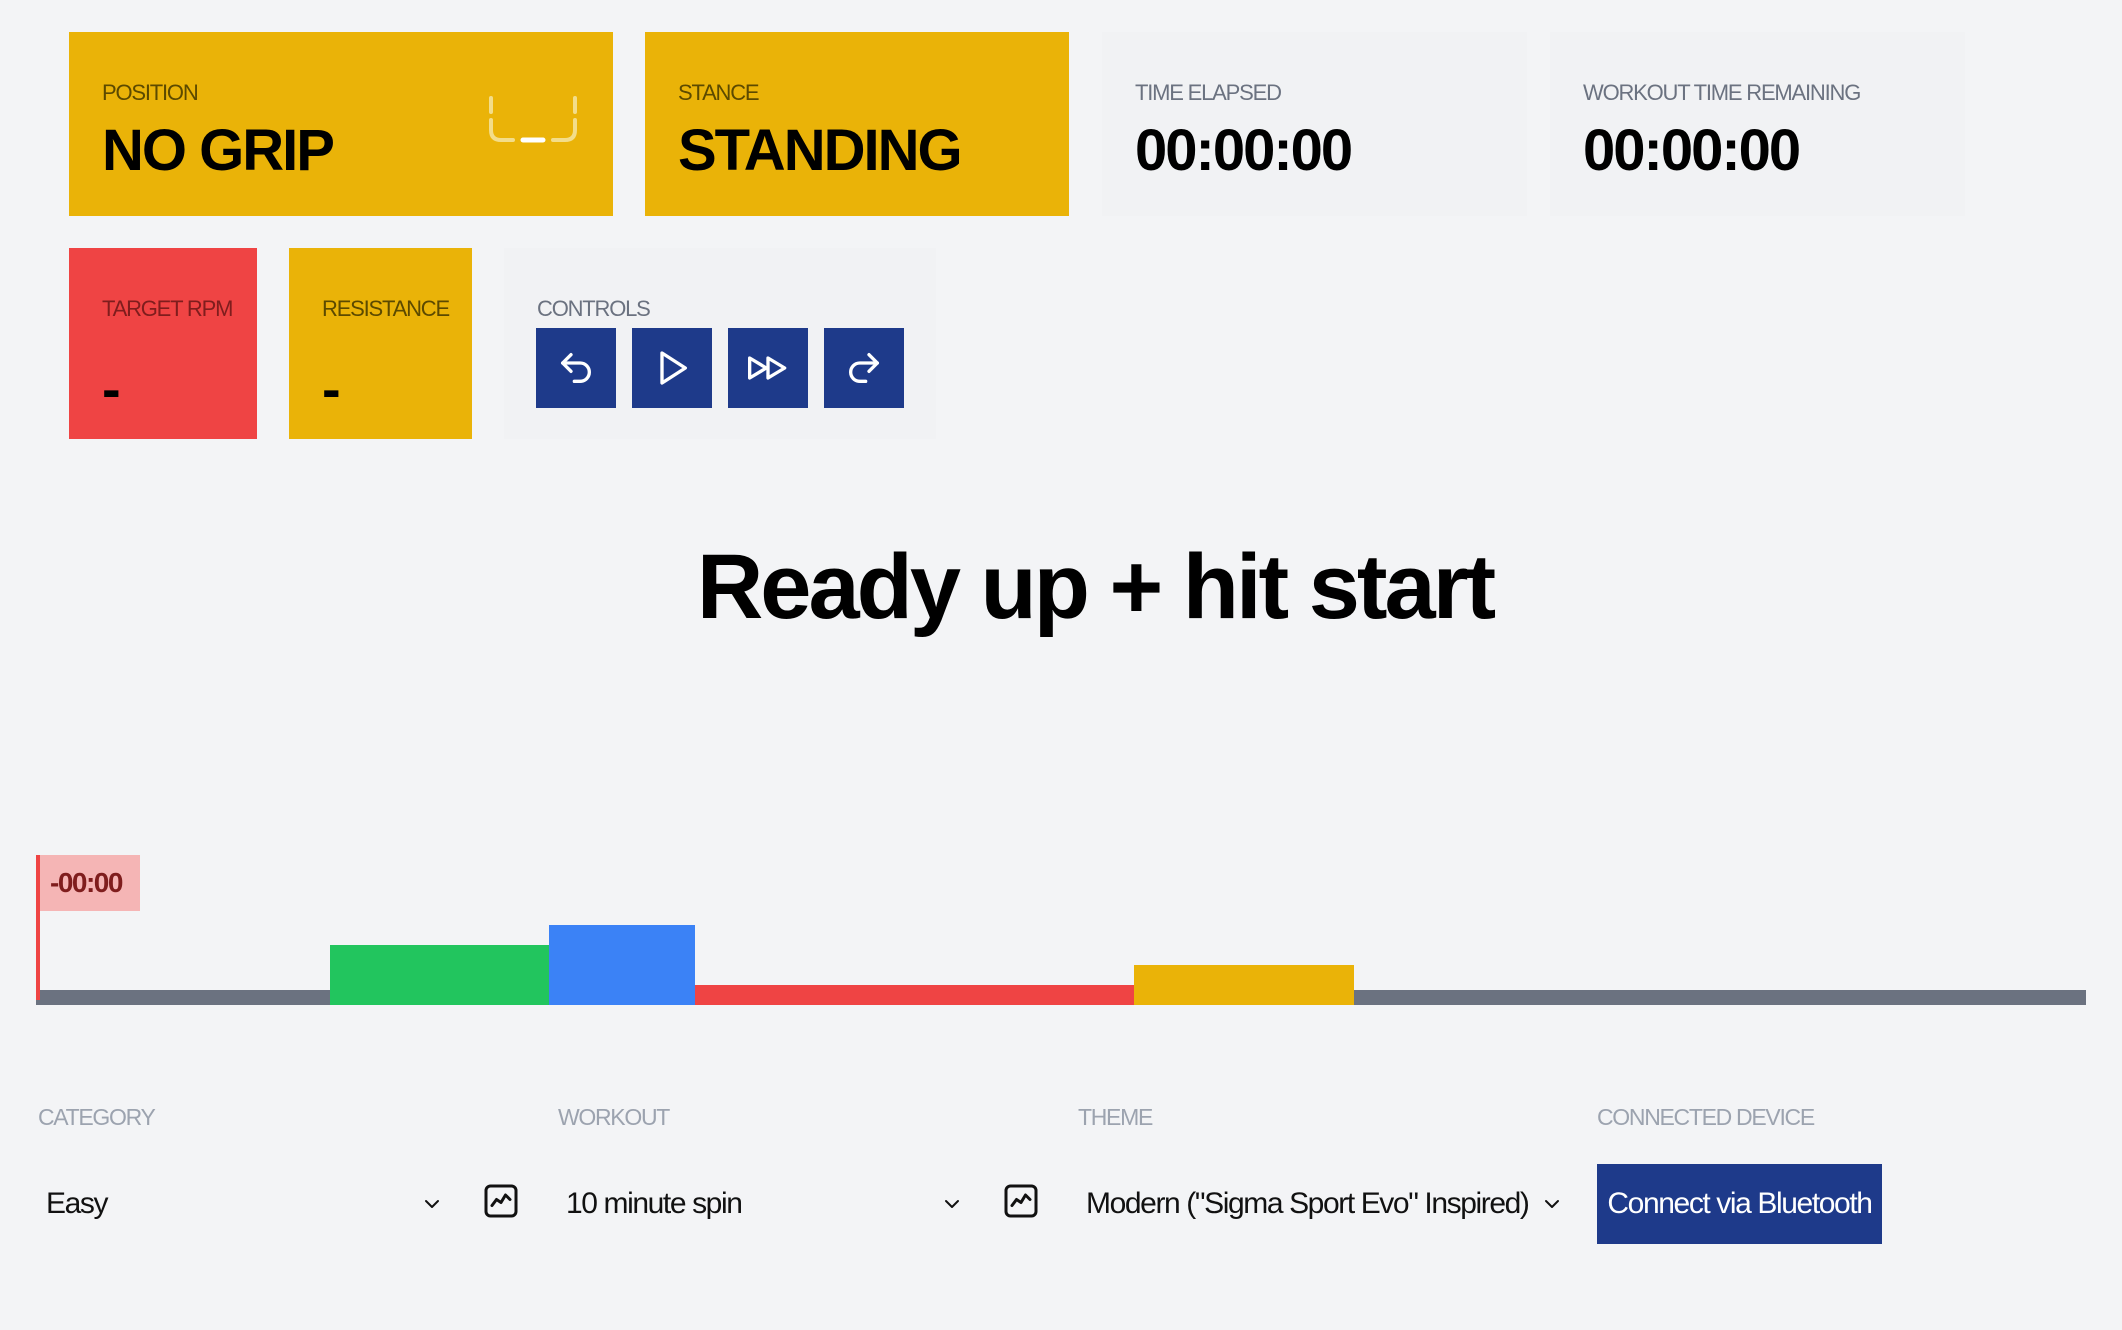  What do you see at coordinates (594, 308) in the screenshot?
I see `controls-label: CONTROLS` at bounding box center [594, 308].